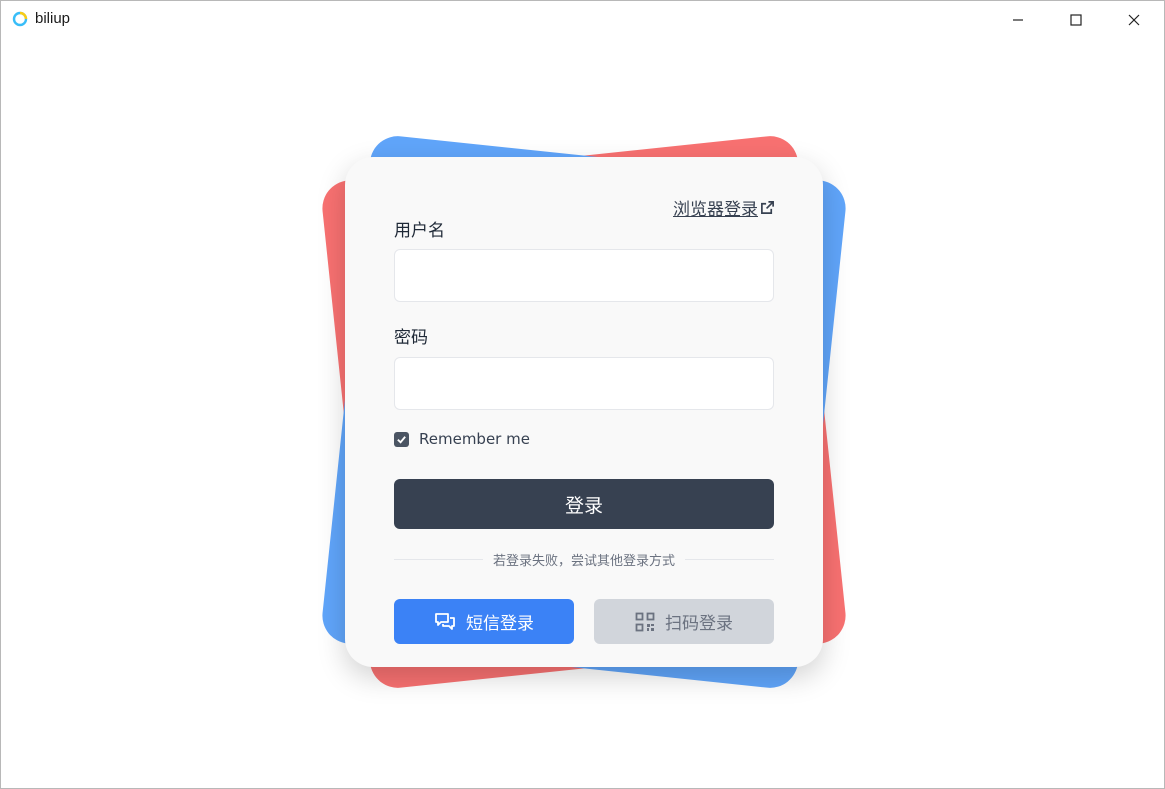  I want to click on minimize-button, so click(1018, 20).